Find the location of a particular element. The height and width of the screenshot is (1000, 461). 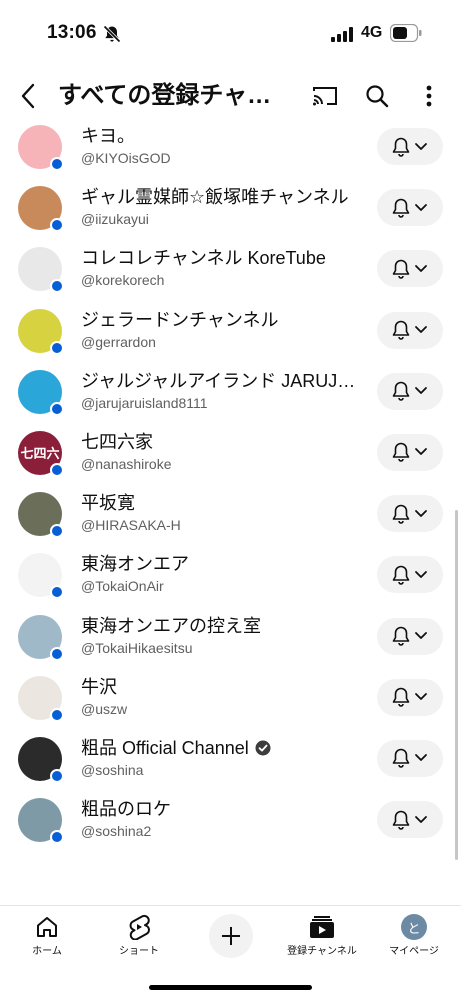

channel-name-text: ギャル霊媒師☆飯塚唯チャンネル is located at coordinates (215, 197).